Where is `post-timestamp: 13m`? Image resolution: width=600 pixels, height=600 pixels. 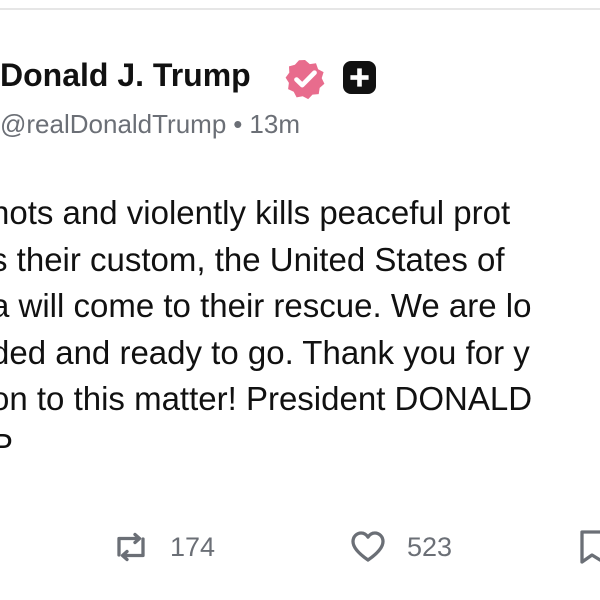 post-timestamp: 13m is located at coordinates (274, 124).